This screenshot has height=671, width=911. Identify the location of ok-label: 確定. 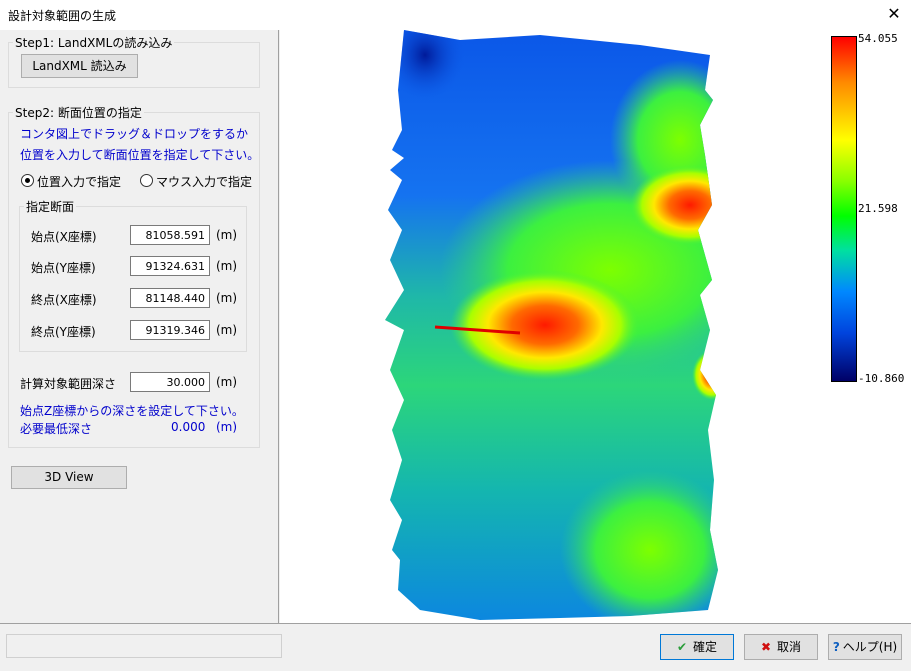
(705, 647).